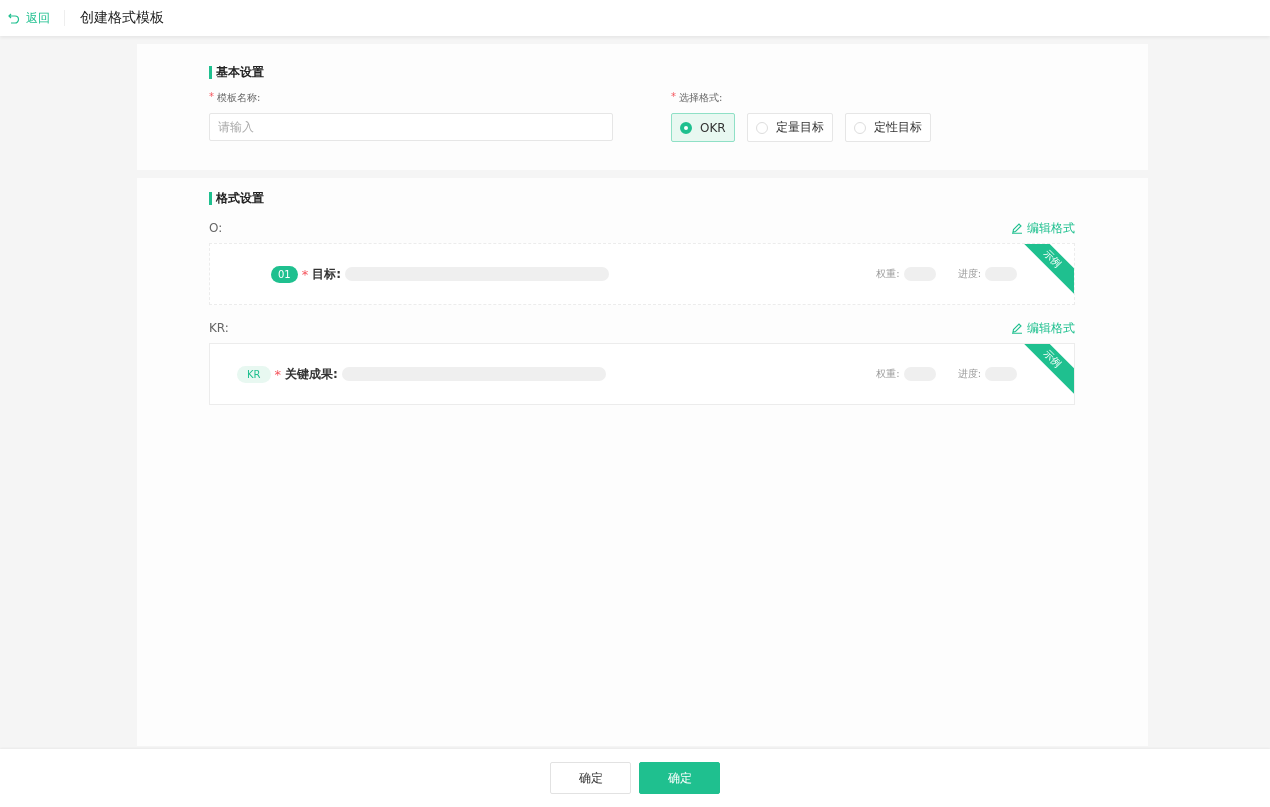 This screenshot has height=807, width=1270. Describe the element at coordinates (311, 374) in the screenshot. I see `field-label: 关键成果:` at that location.